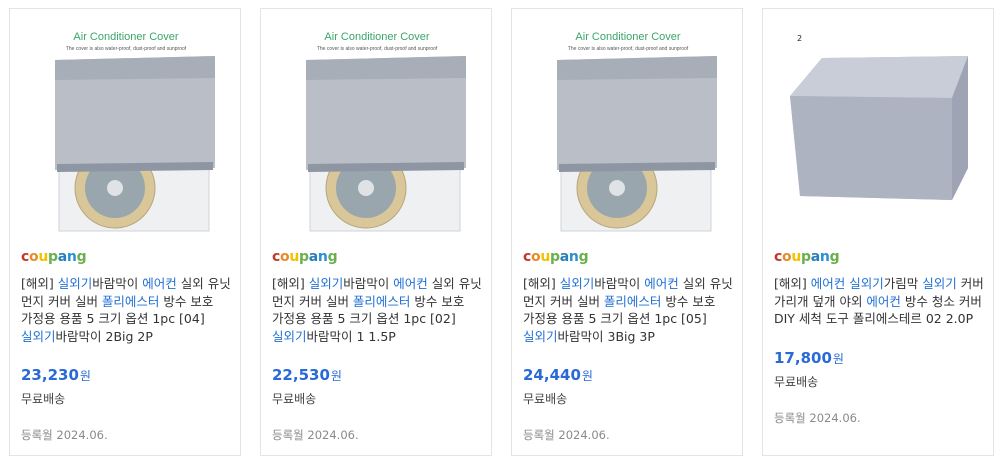 This screenshot has height=466, width=1003. Describe the element at coordinates (800, 38) in the screenshot. I see `image-badge: 2` at that location.